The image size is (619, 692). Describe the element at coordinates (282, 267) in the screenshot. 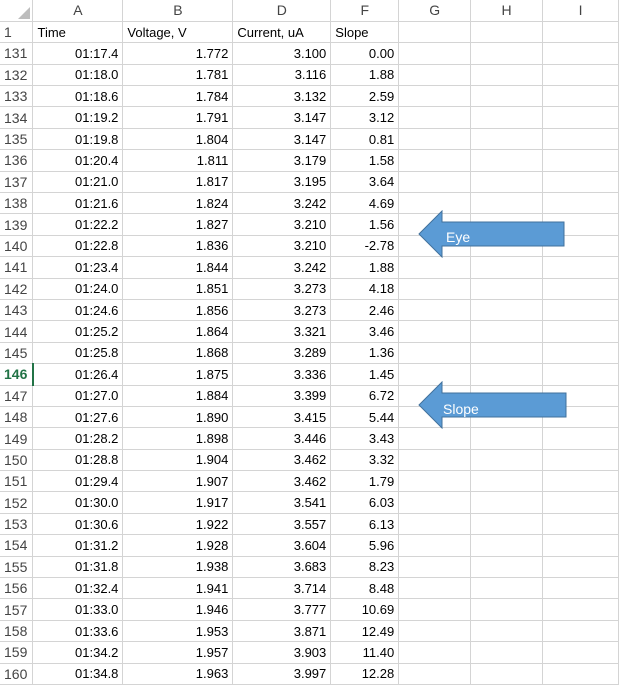

I see `cell-current: 3.242` at that location.